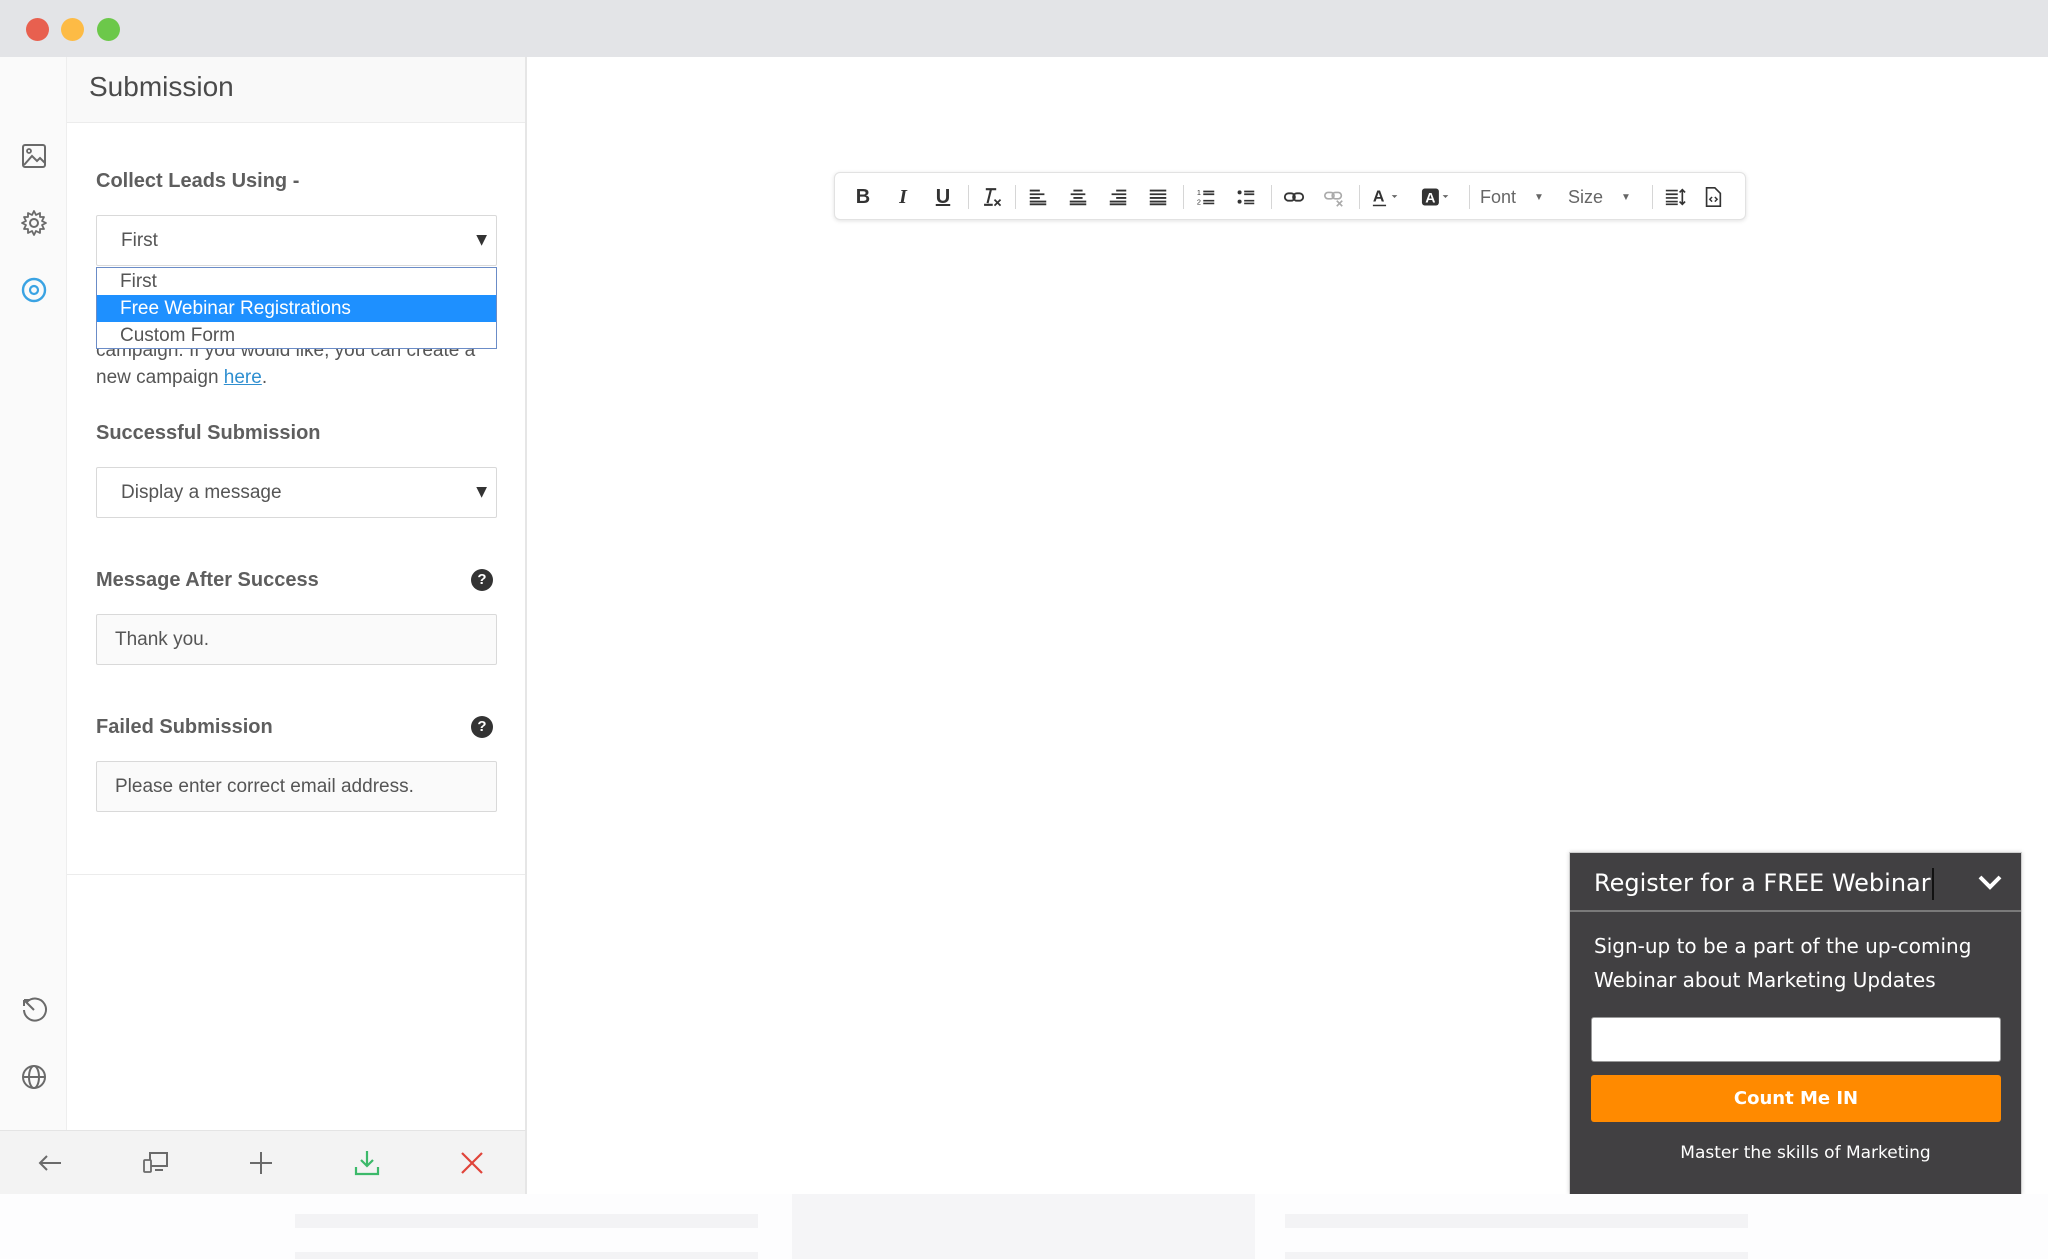 The height and width of the screenshot is (1259, 2048). I want to click on bullet-list-icon, so click(1246, 197).